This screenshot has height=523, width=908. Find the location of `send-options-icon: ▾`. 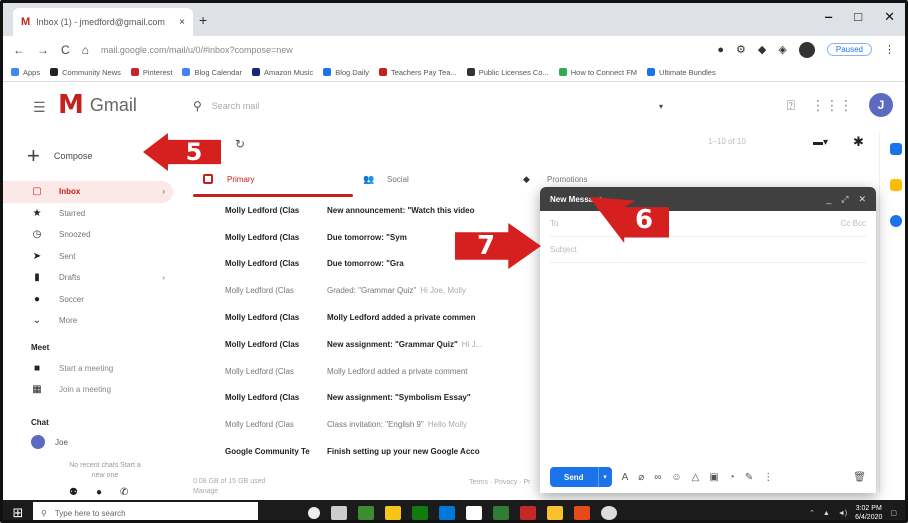

send-options-icon: ▾ is located at coordinates (604, 477).